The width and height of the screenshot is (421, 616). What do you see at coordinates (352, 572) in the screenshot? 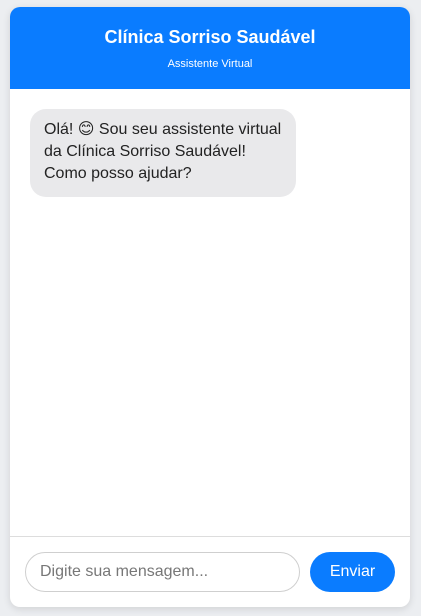
I see `send-button: Enviar` at bounding box center [352, 572].